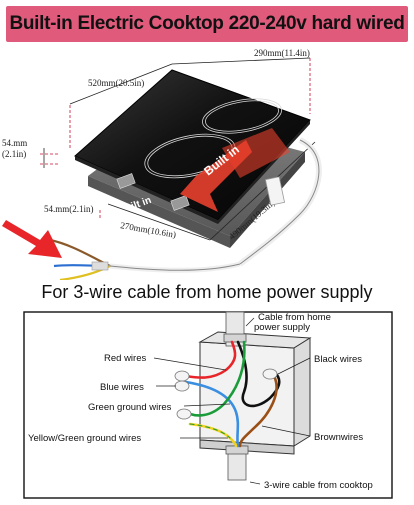 This screenshot has height=505, width=414. What do you see at coordinates (282, 327) in the screenshot?
I see `label-cable-home-line2: power supply` at bounding box center [282, 327].